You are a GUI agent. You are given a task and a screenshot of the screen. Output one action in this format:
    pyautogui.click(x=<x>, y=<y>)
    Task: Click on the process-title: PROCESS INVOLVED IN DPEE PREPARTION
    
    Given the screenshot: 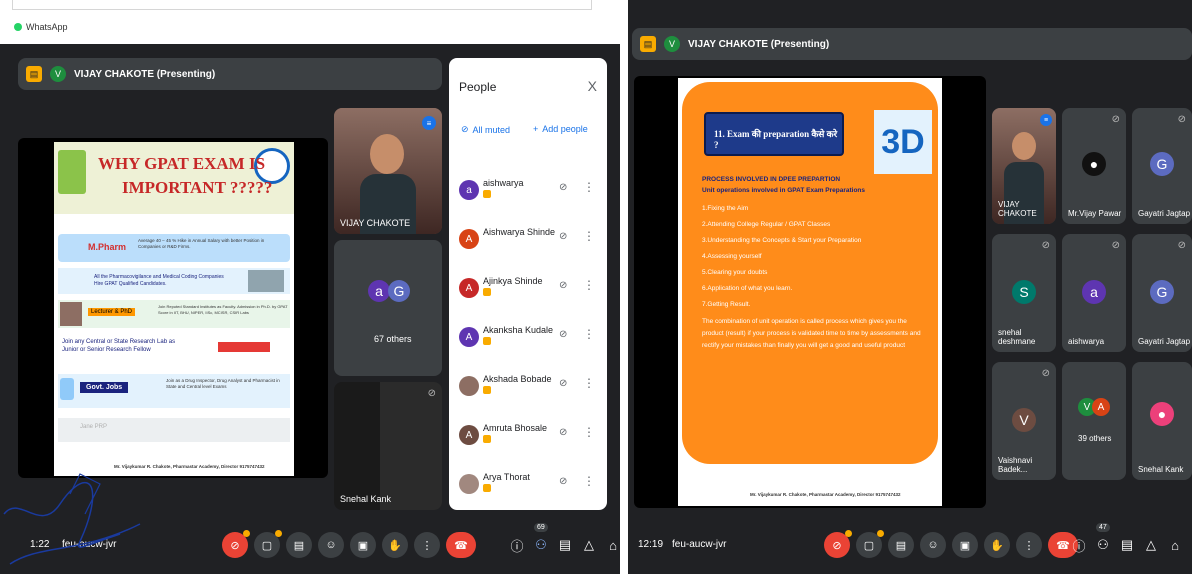 What is the action you would take?
    pyautogui.click(x=771, y=179)
    